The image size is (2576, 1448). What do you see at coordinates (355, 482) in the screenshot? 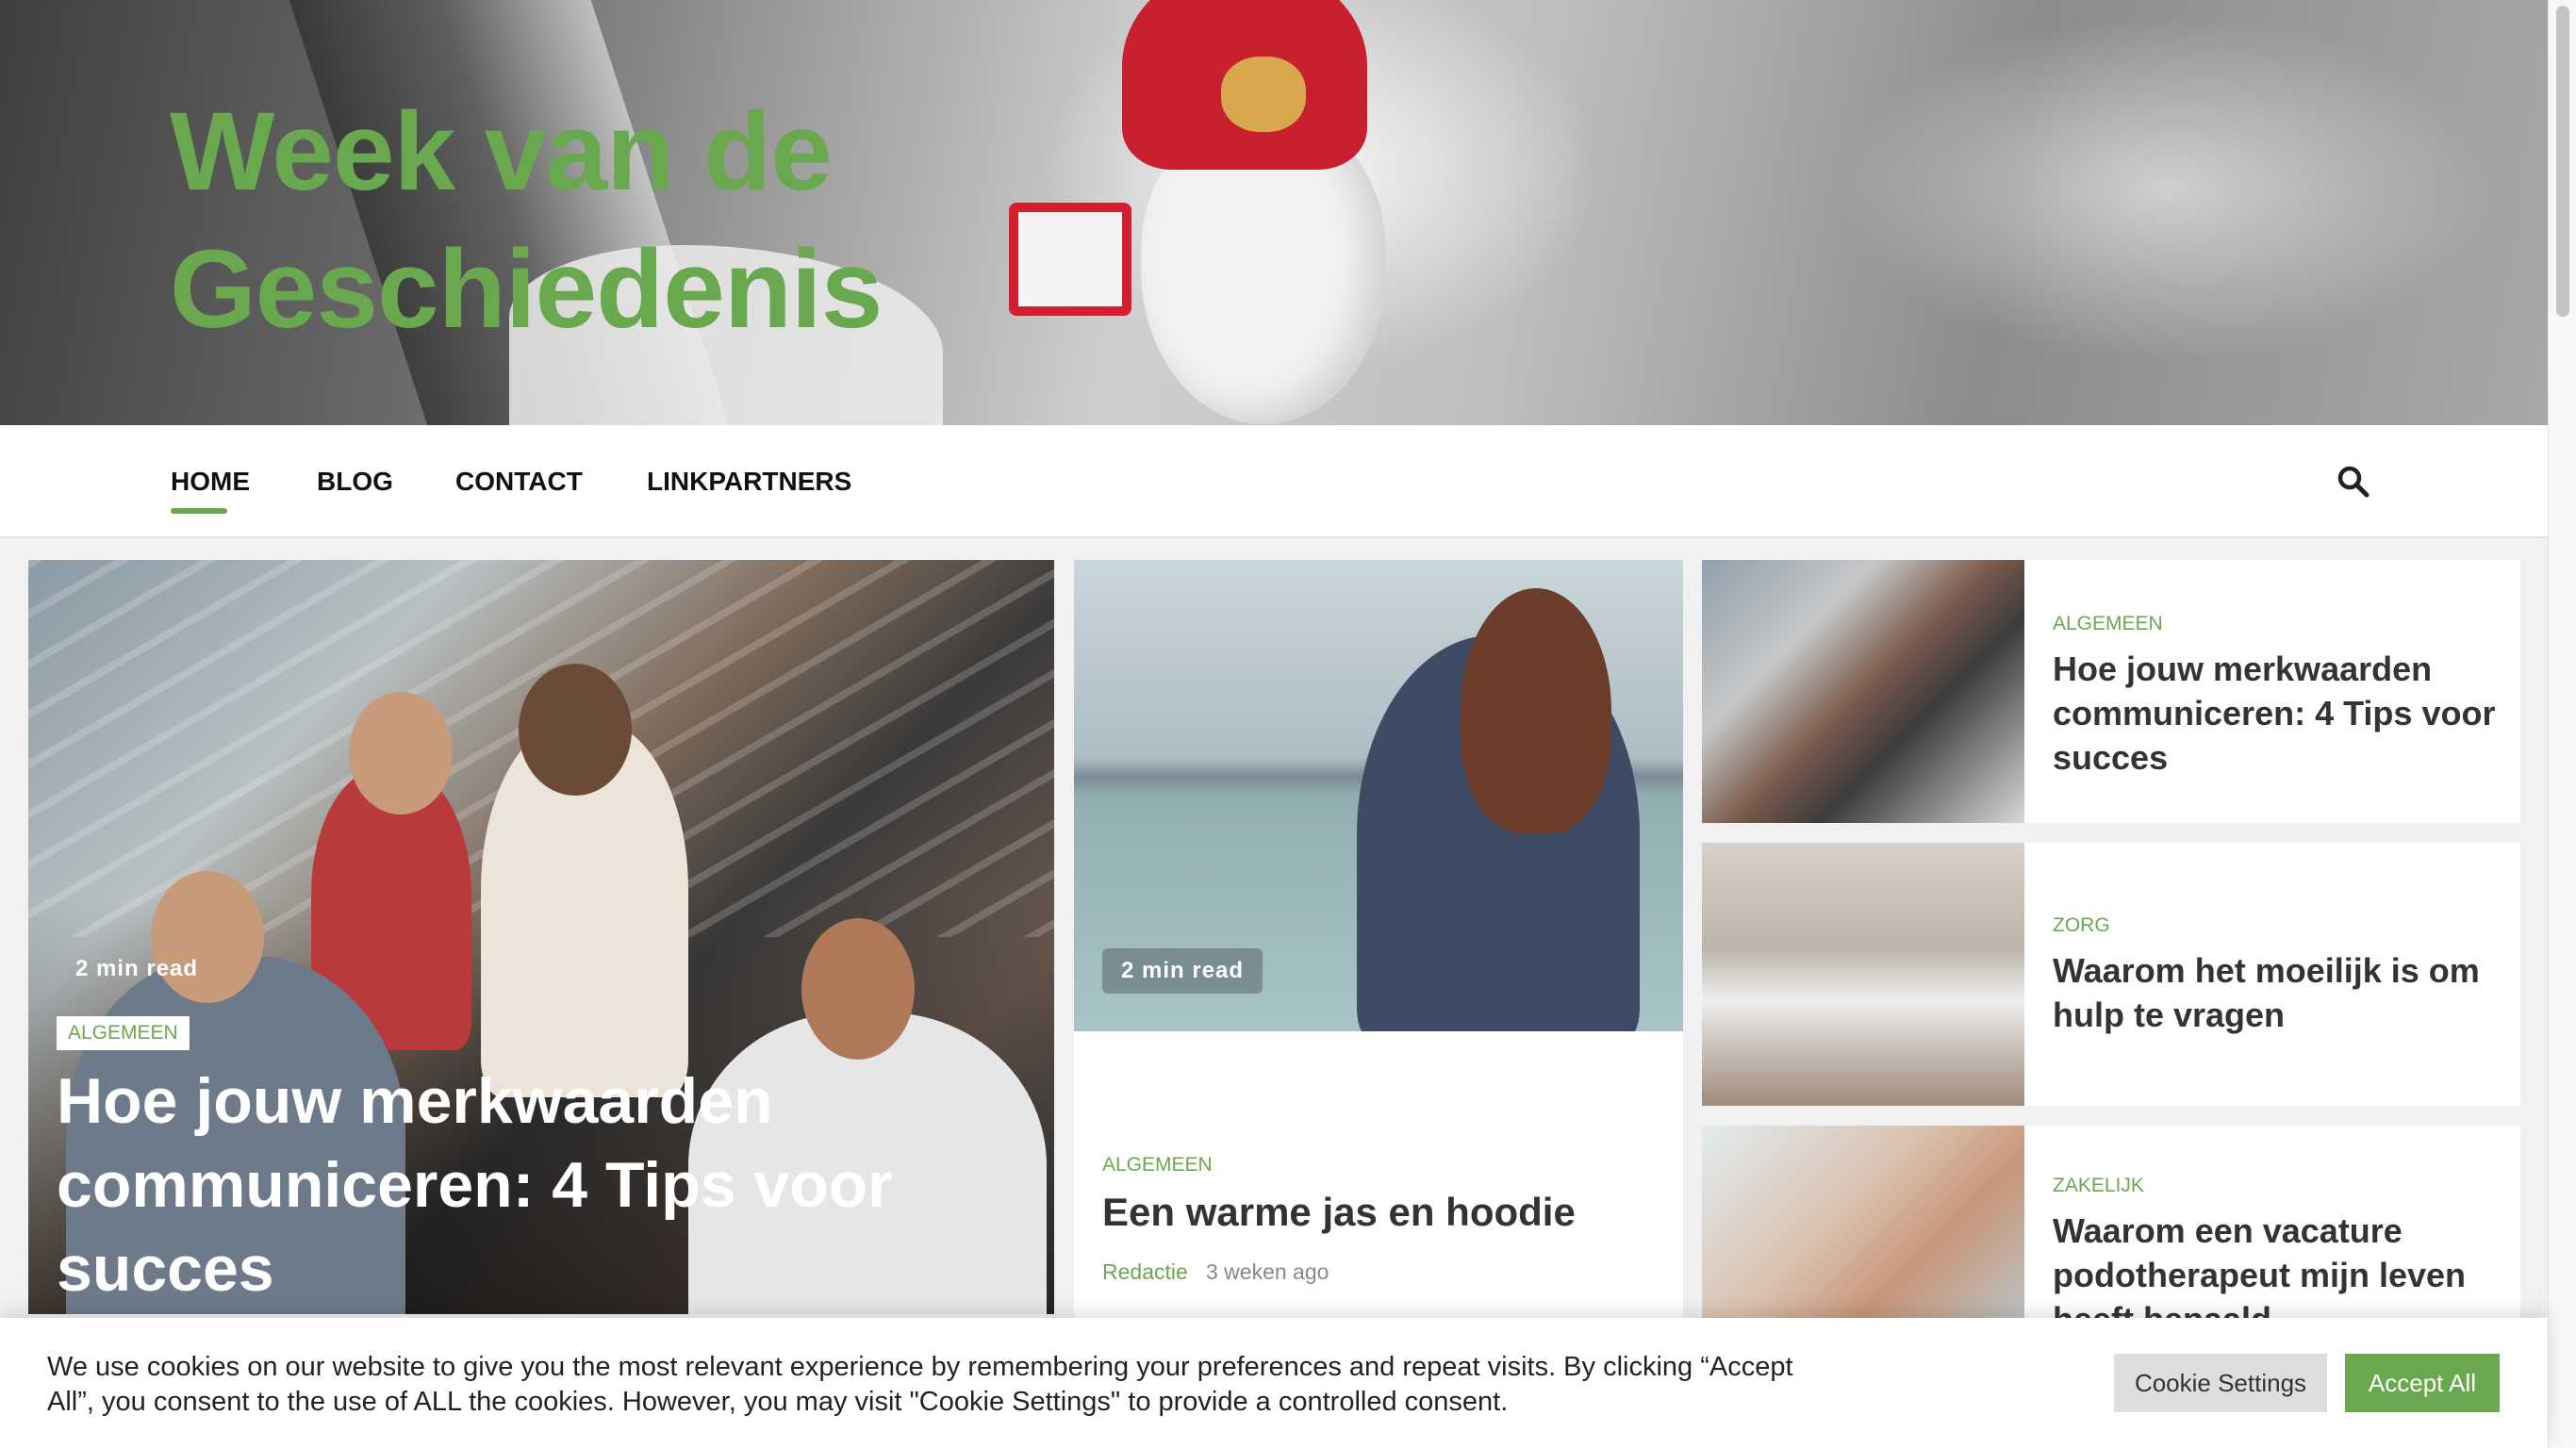
I see `nav-item-blog: BLOG` at bounding box center [355, 482].